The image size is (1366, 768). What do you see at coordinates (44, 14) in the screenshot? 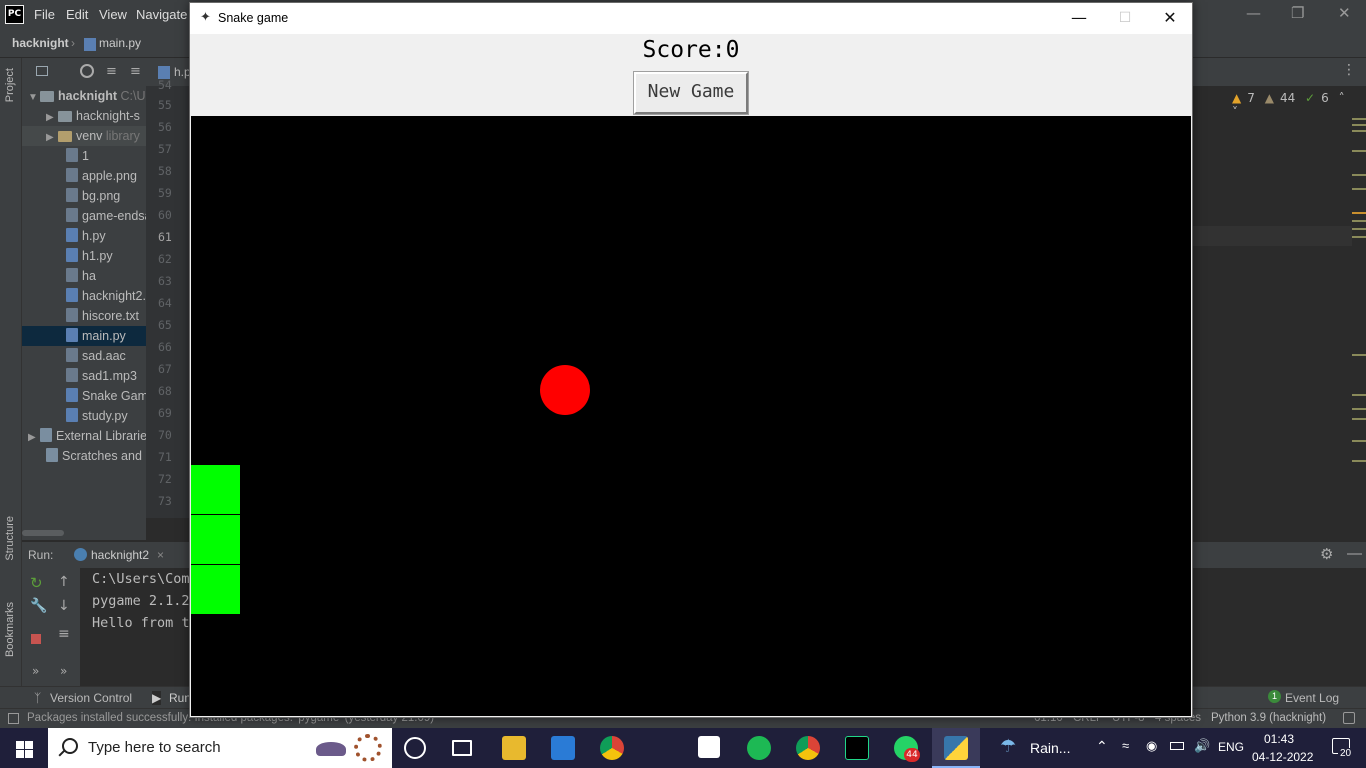
I see `menu-file: File` at bounding box center [44, 14].